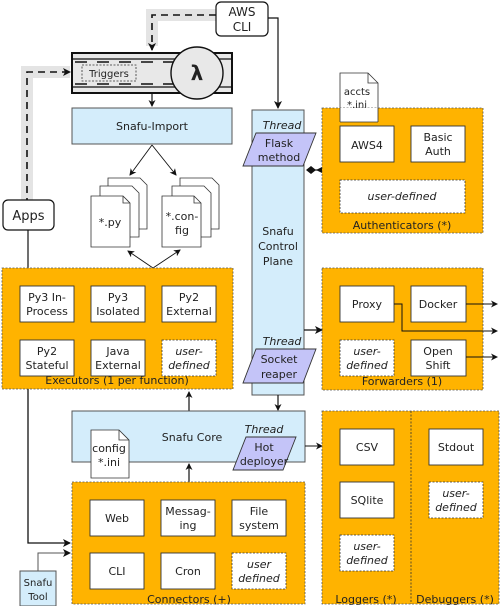 This screenshot has height=606, width=500. What do you see at coordinates (264, 447) in the screenshot?
I see `hot-line1: Hot` at bounding box center [264, 447].